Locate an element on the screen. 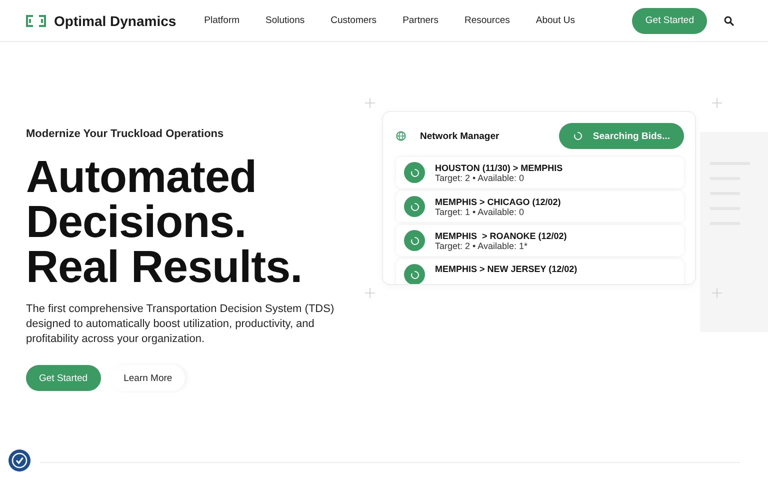  description-text: The first comprehensive Transportation Decision System (TDS) designed to automatically boost utilization, productivity, and profitability across your organization. is located at coordinates (181, 324).